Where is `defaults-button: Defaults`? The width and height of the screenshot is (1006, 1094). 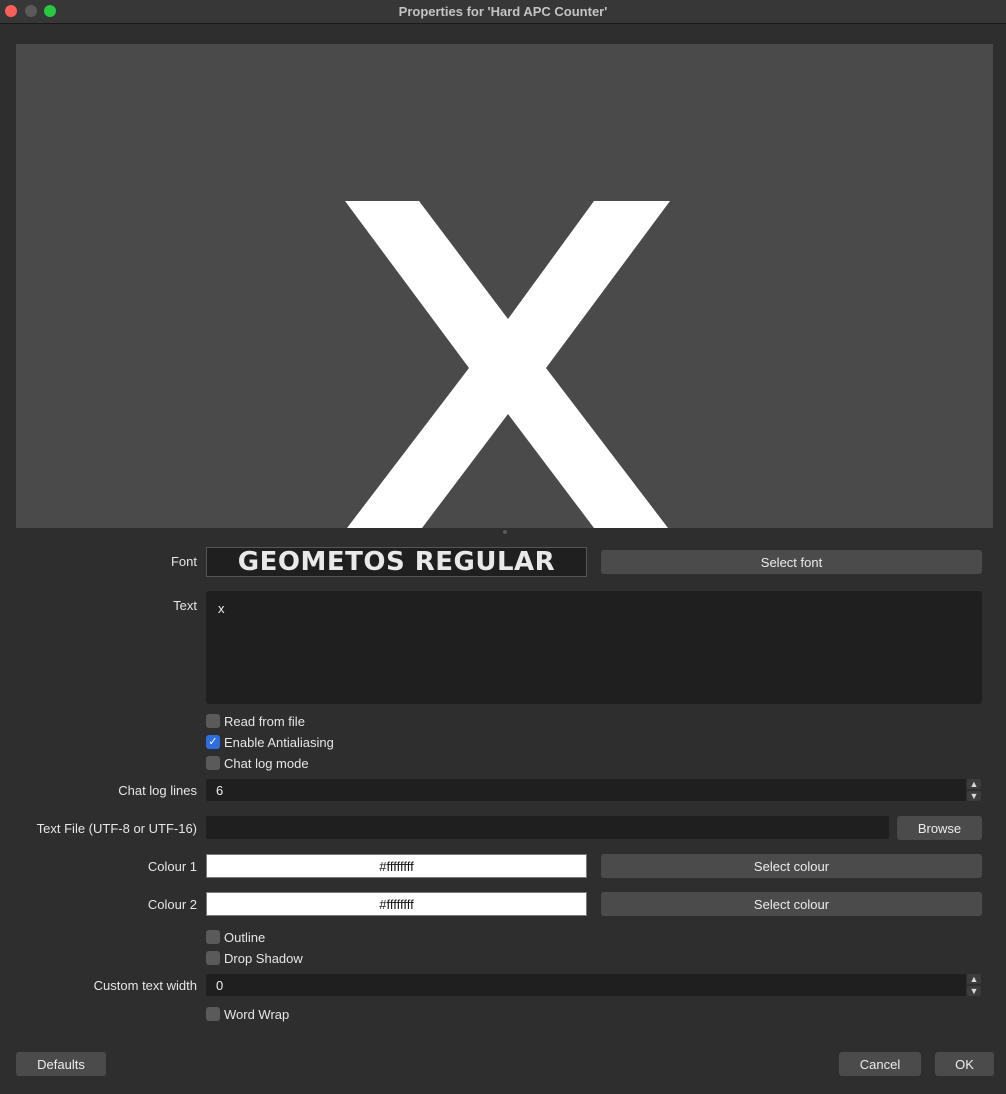
defaults-button: Defaults is located at coordinates (61, 1064).